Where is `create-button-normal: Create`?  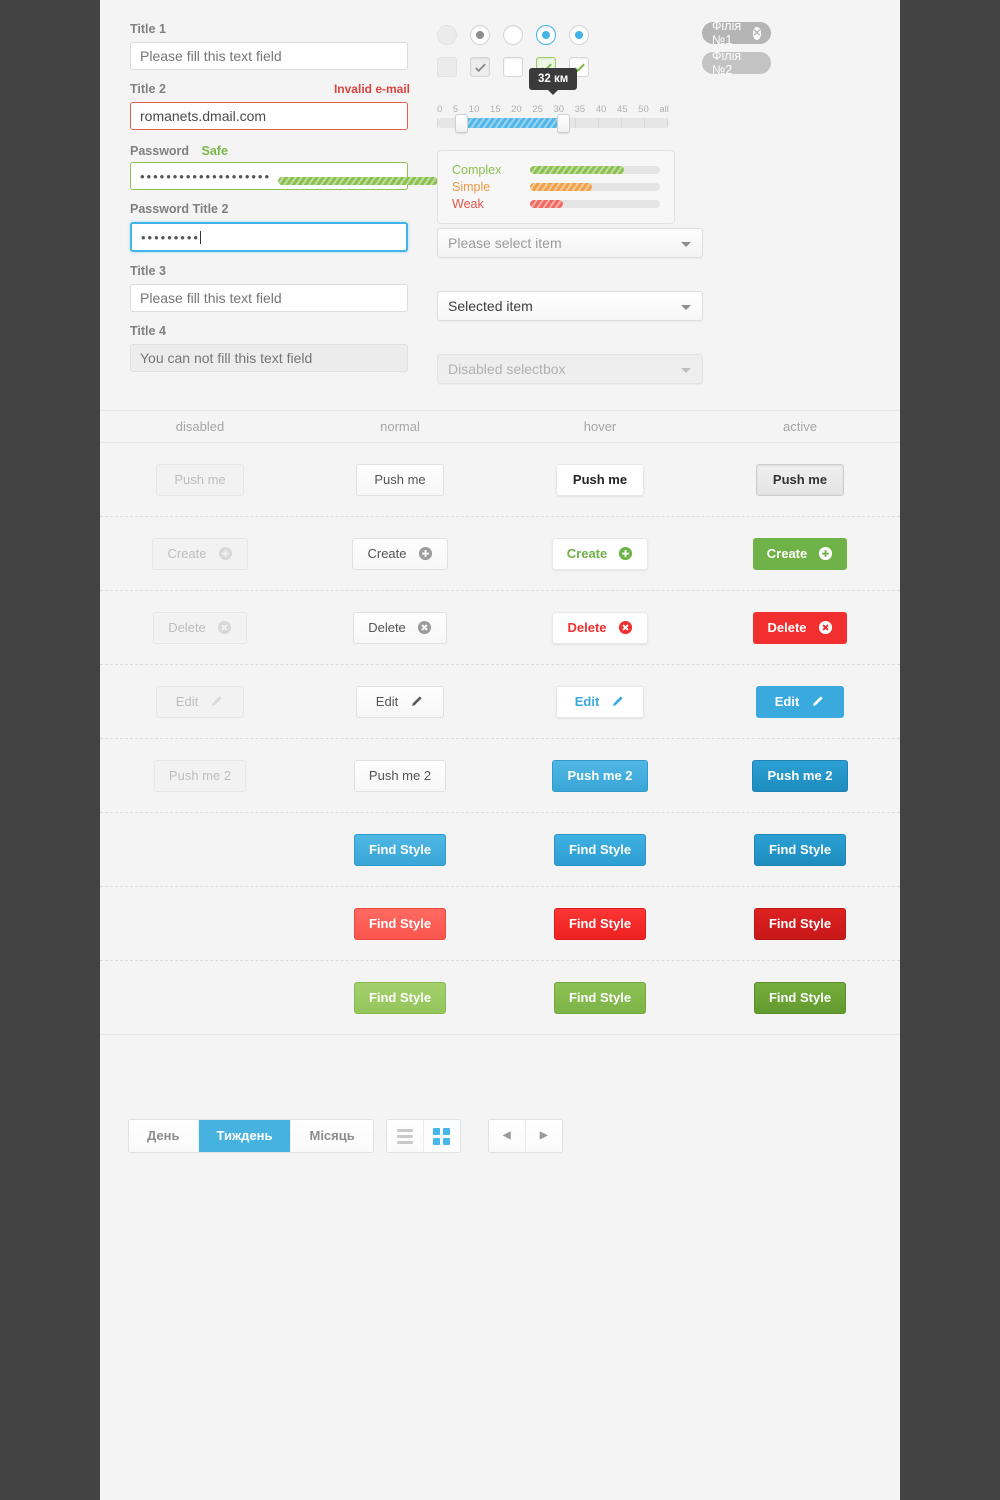 create-button-normal: Create is located at coordinates (400, 553).